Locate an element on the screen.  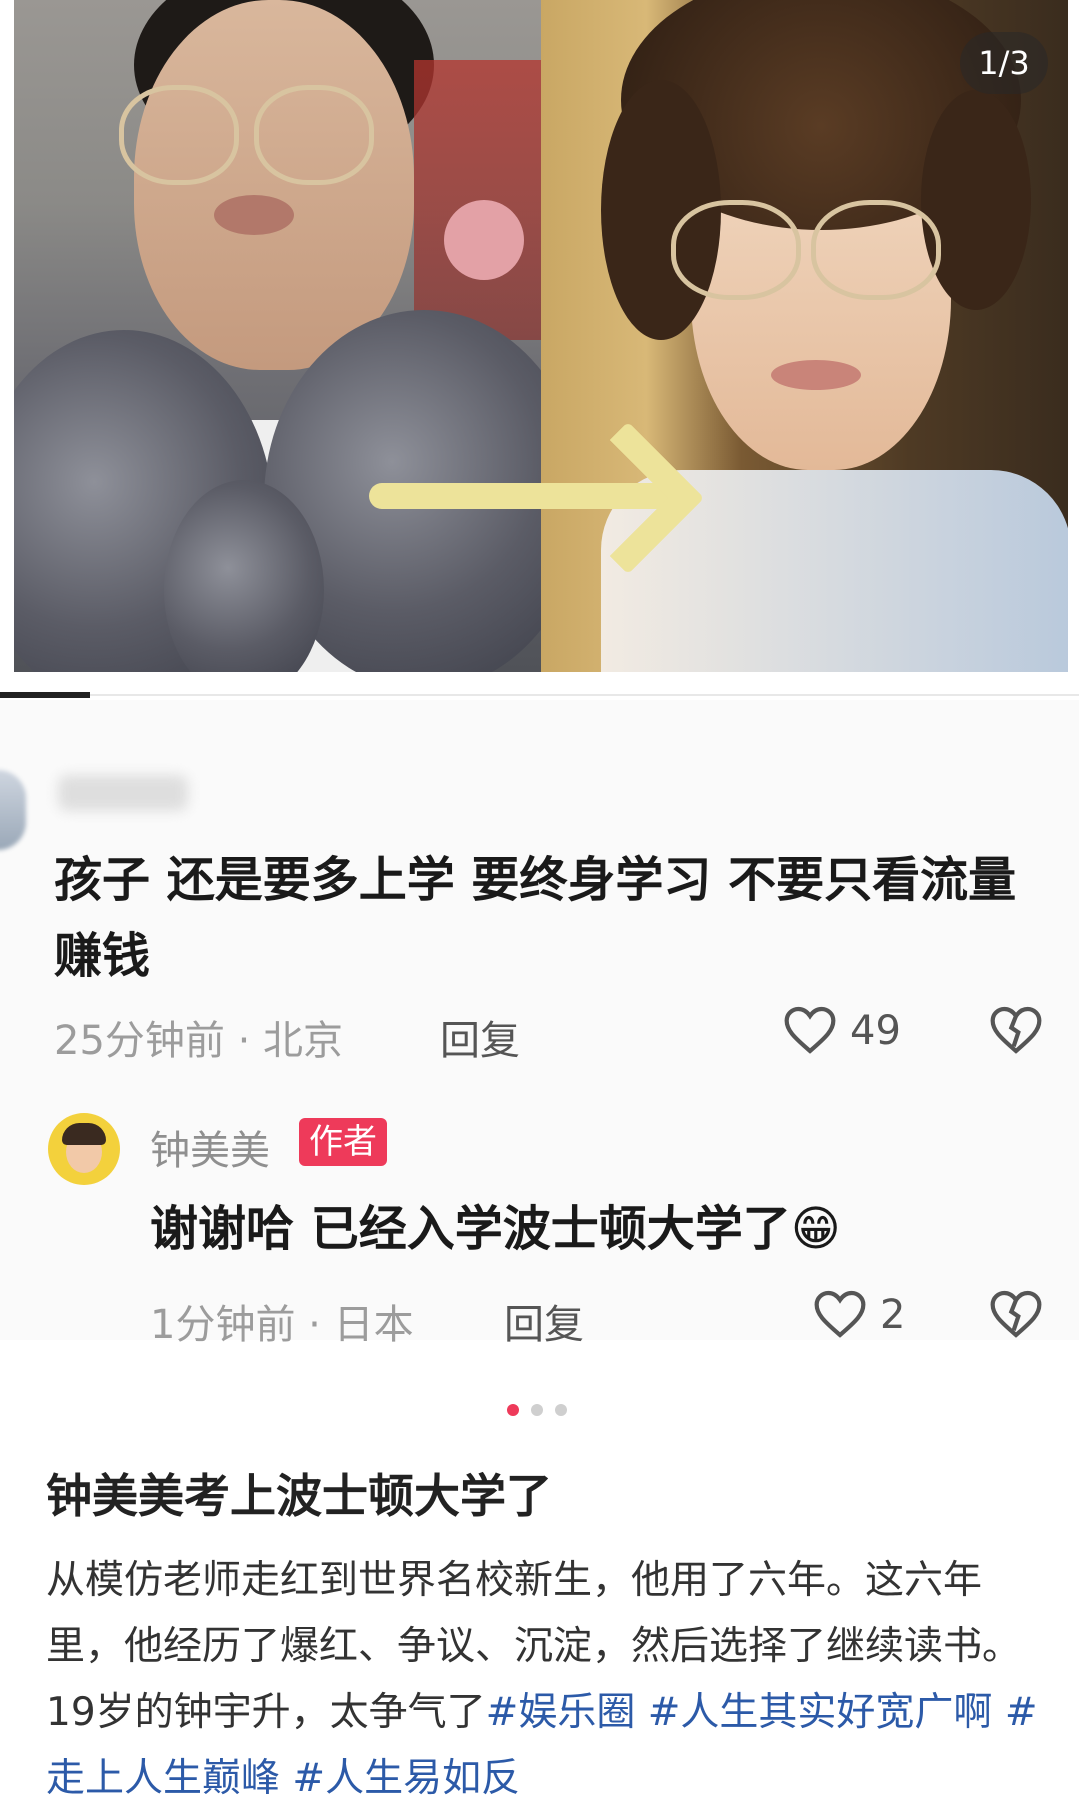
comment-time-location: 25分钟前 · 北京 is located at coordinates (199, 1041).